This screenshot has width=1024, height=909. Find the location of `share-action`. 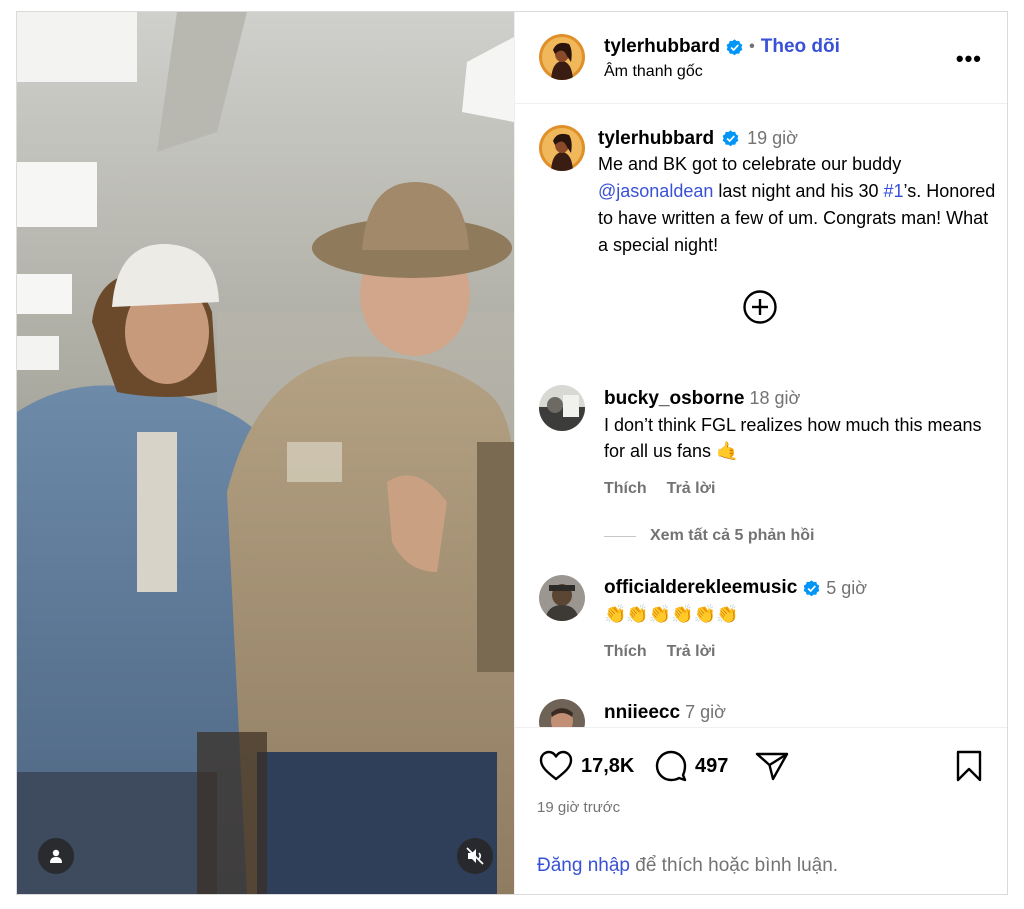

share-action is located at coordinates (772, 766).